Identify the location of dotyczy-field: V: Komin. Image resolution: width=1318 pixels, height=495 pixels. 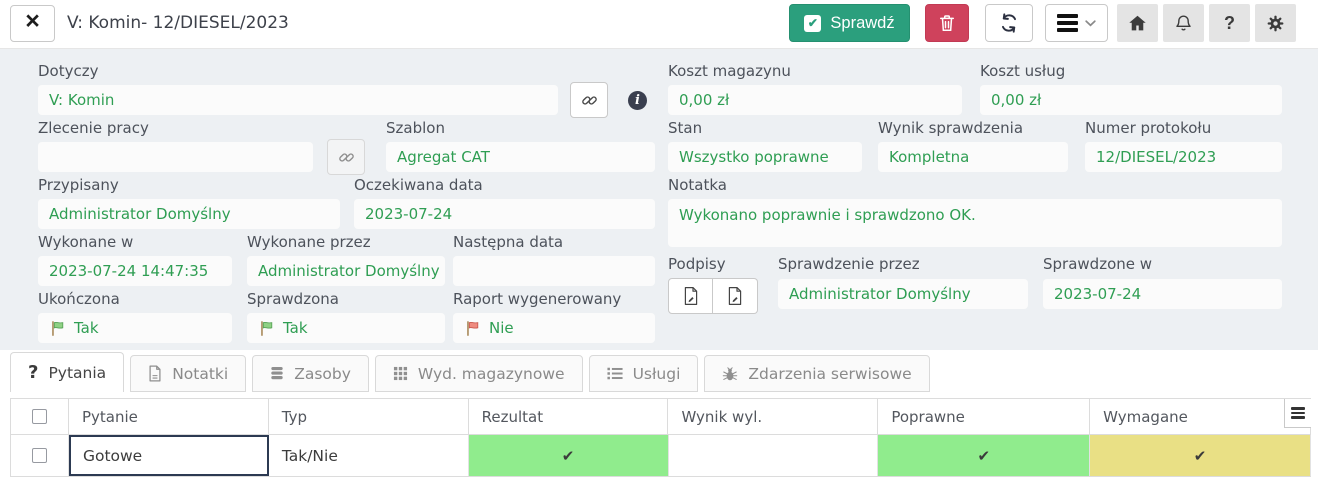
(298, 100).